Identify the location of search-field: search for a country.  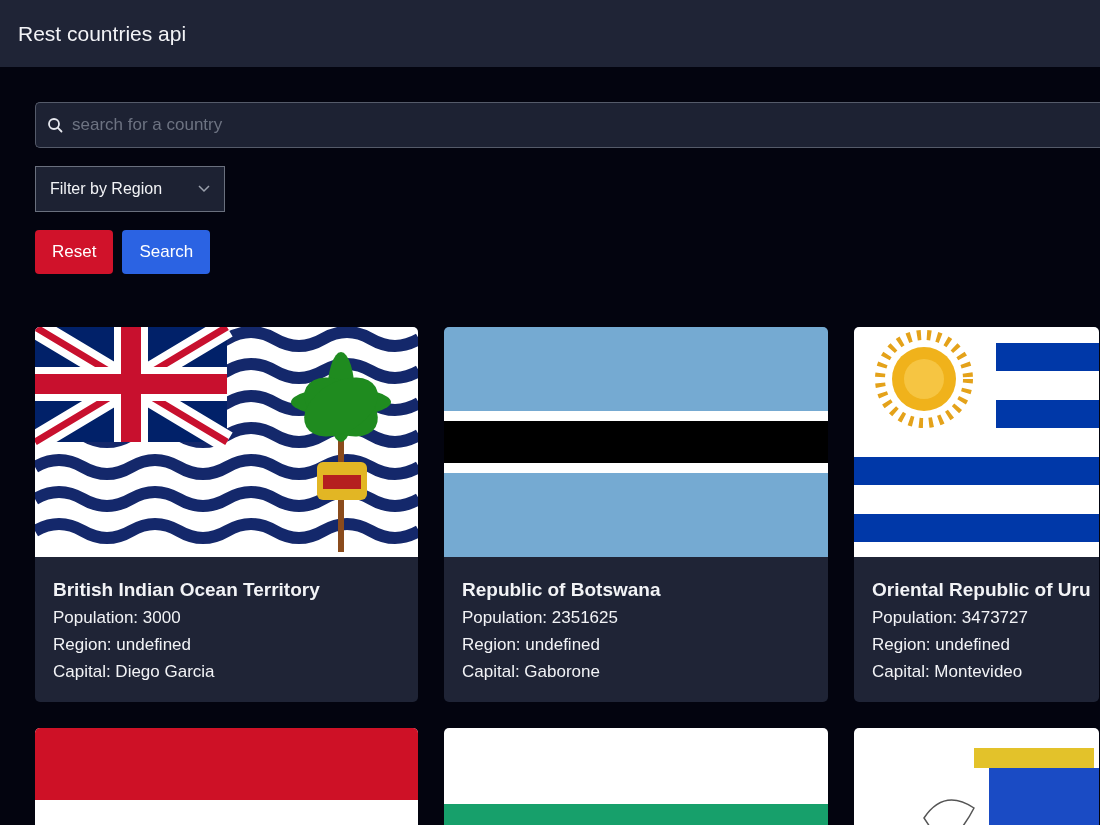
(567, 125).